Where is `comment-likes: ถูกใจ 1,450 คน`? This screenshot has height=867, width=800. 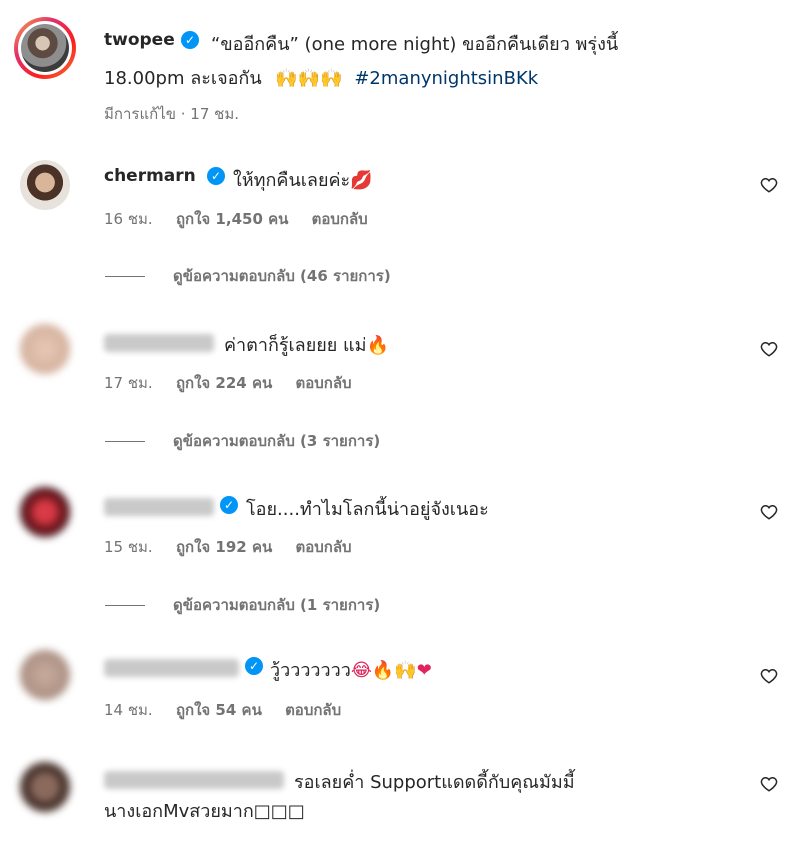
comment-likes: ถูกใจ 1,450 คน is located at coordinates (232, 219).